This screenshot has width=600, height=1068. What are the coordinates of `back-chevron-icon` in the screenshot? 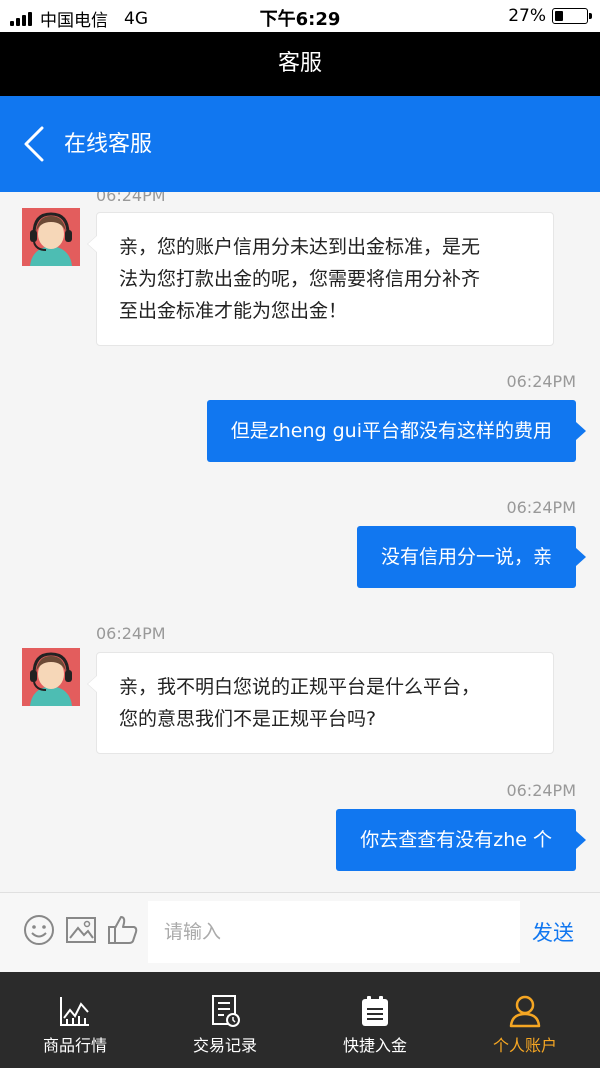 It's located at (33, 144).